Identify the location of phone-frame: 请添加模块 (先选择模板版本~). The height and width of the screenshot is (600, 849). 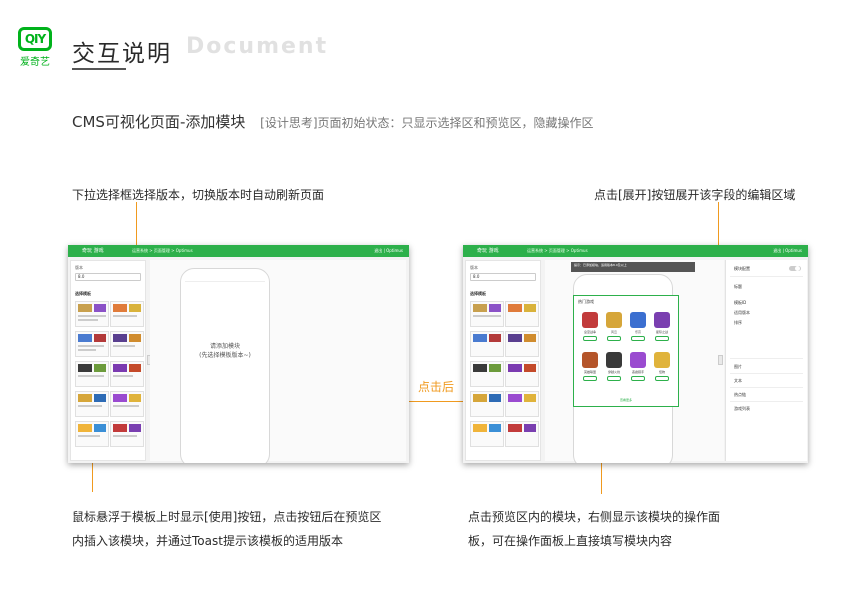
(225, 365).